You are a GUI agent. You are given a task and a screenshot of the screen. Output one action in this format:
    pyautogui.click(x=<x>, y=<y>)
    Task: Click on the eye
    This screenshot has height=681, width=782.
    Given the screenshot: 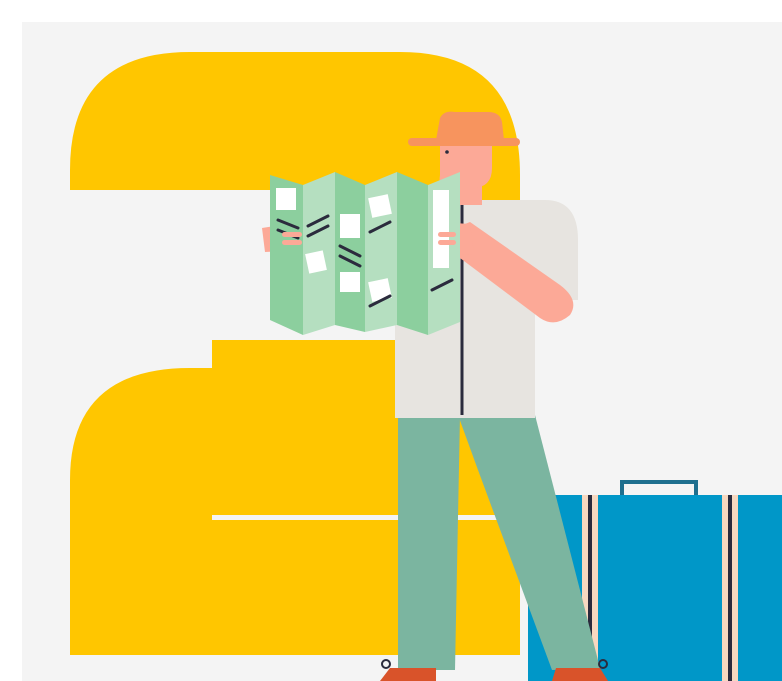 What is the action you would take?
    pyautogui.click(x=447, y=152)
    